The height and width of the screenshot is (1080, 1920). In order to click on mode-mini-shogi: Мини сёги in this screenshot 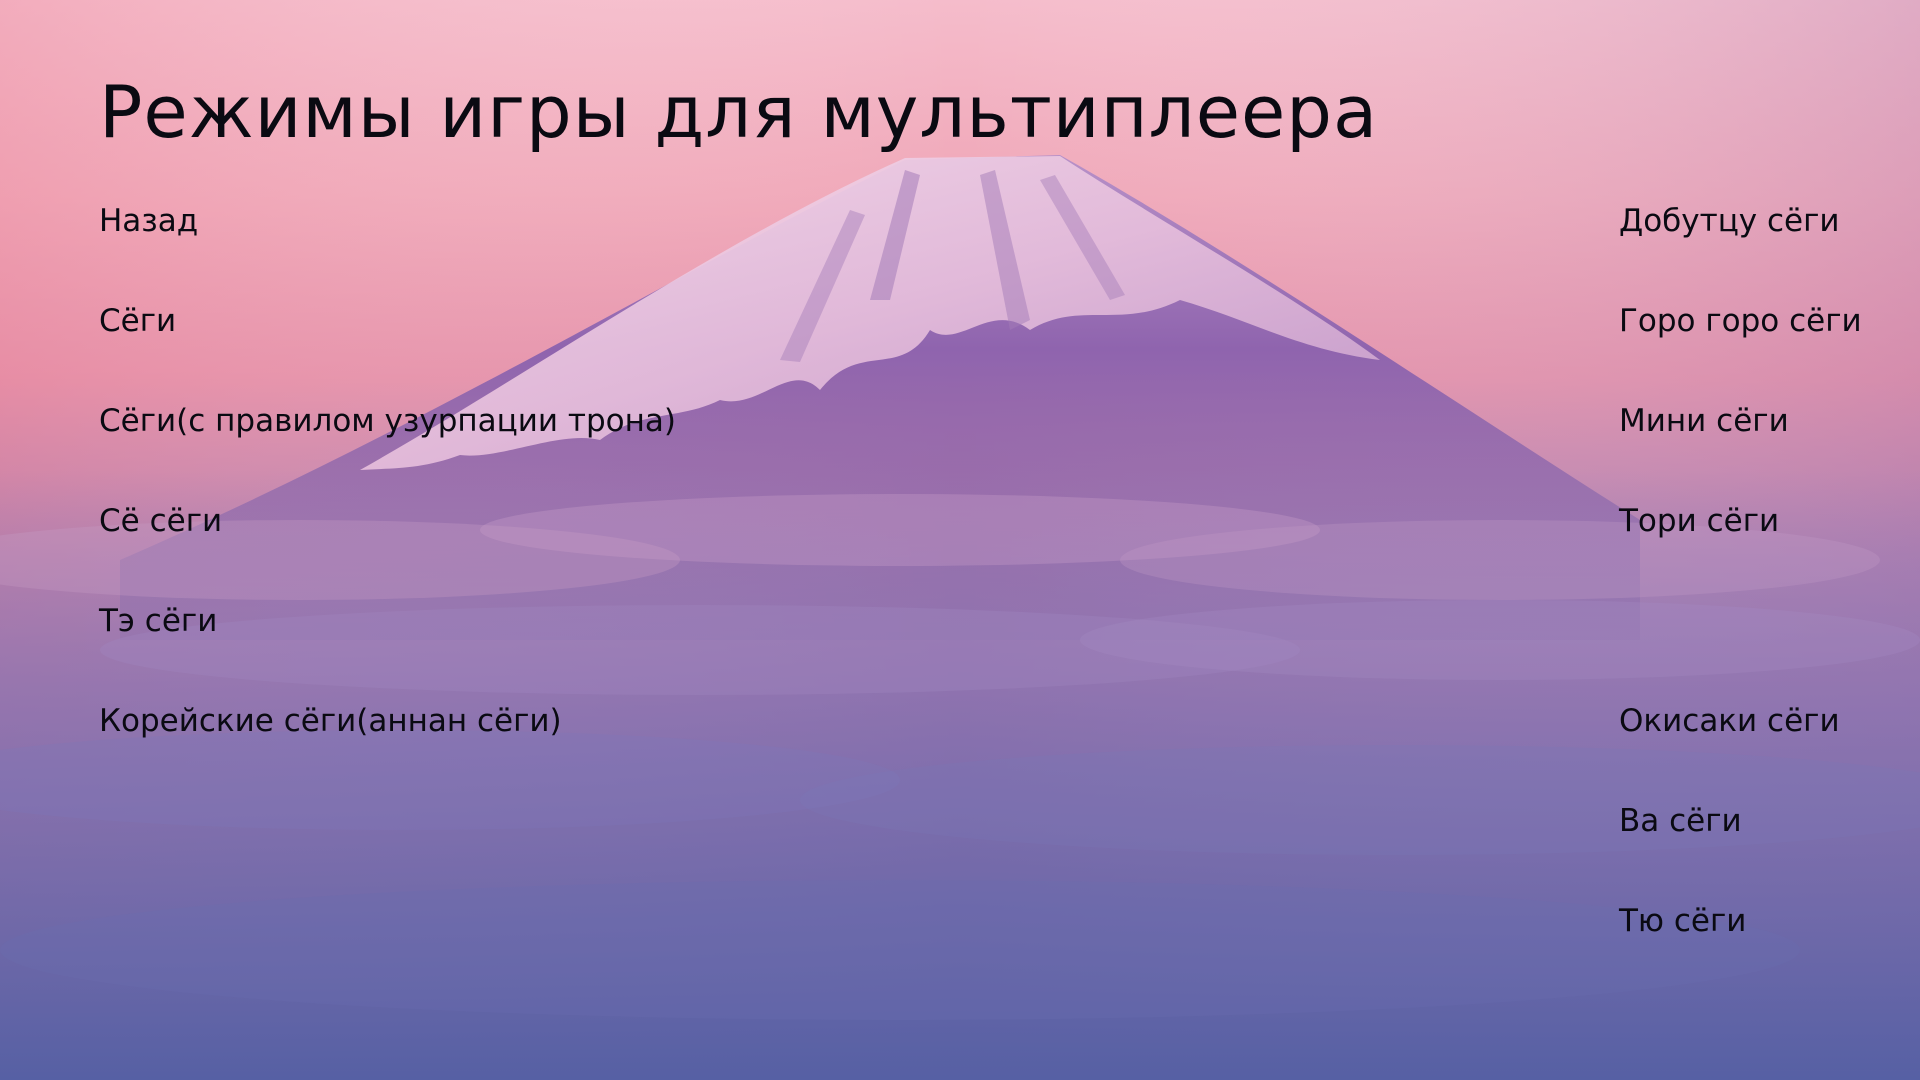, I will do `click(1740, 446)`.